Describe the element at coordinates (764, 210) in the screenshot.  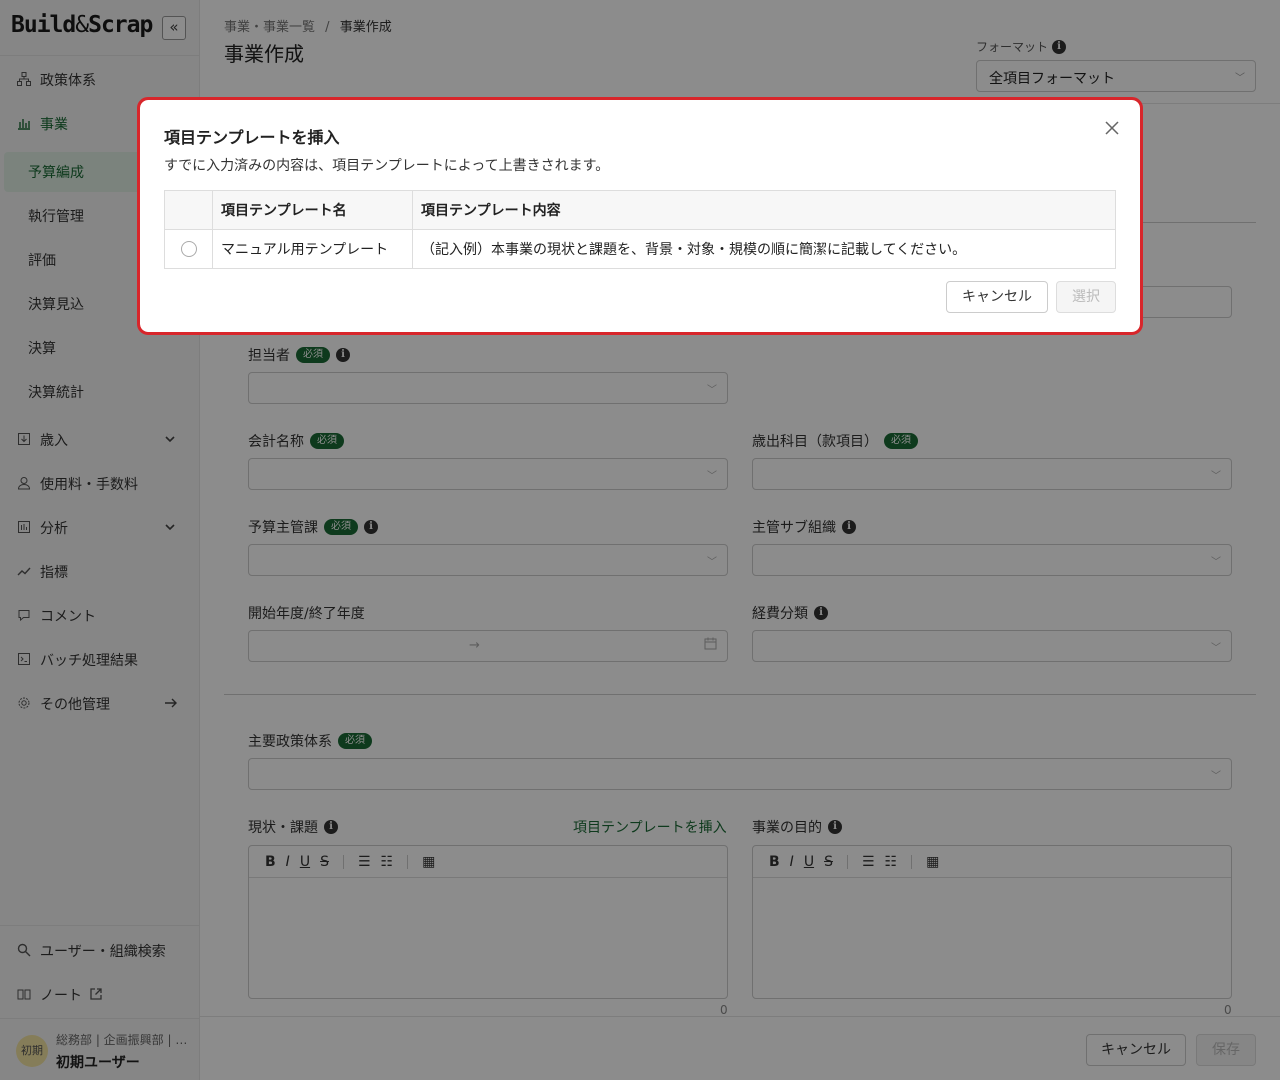
I see `table-header-content: 項目テンプレート内容` at that location.